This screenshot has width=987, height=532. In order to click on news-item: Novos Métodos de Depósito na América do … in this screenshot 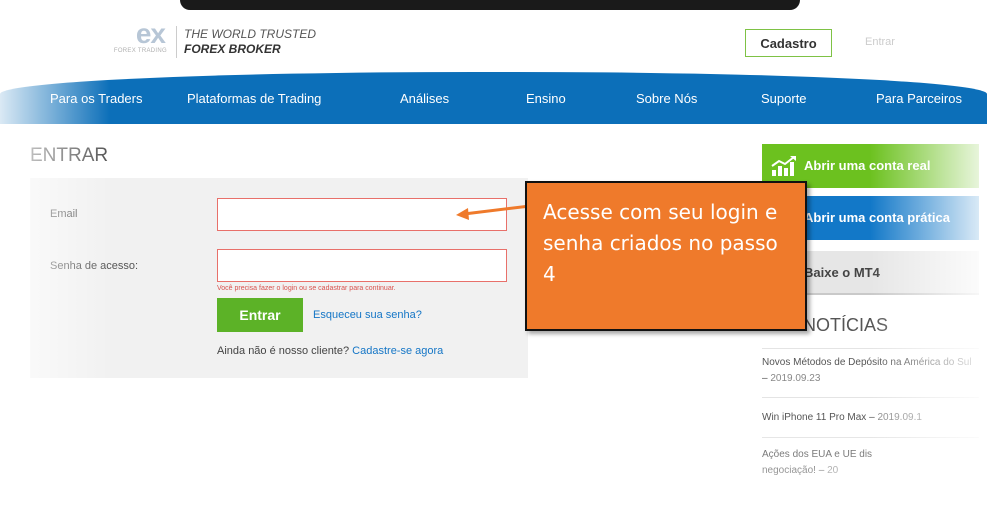, I will do `click(869, 371)`.